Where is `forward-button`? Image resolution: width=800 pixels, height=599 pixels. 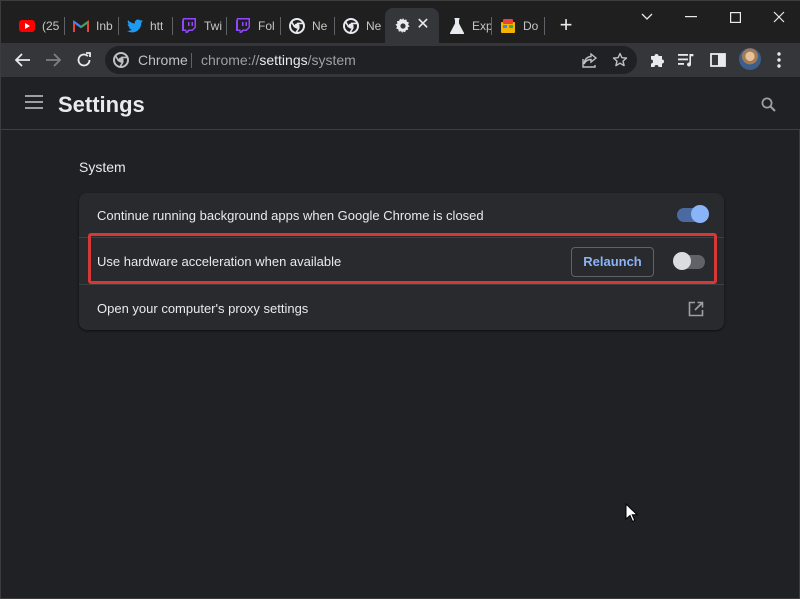 forward-button is located at coordinates (53, 60).